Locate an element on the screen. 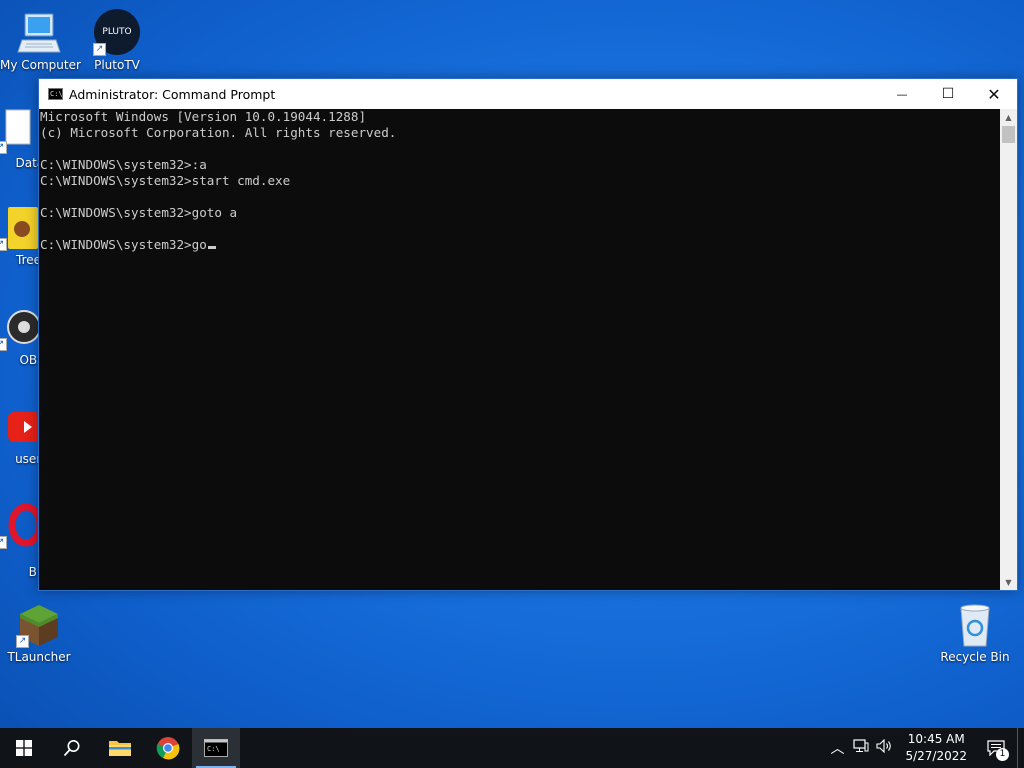 This screenshot has height=768, width=1024. taskbar-clock: 10:45 AM 5/27/2022 is located at coordinates (936, 748).